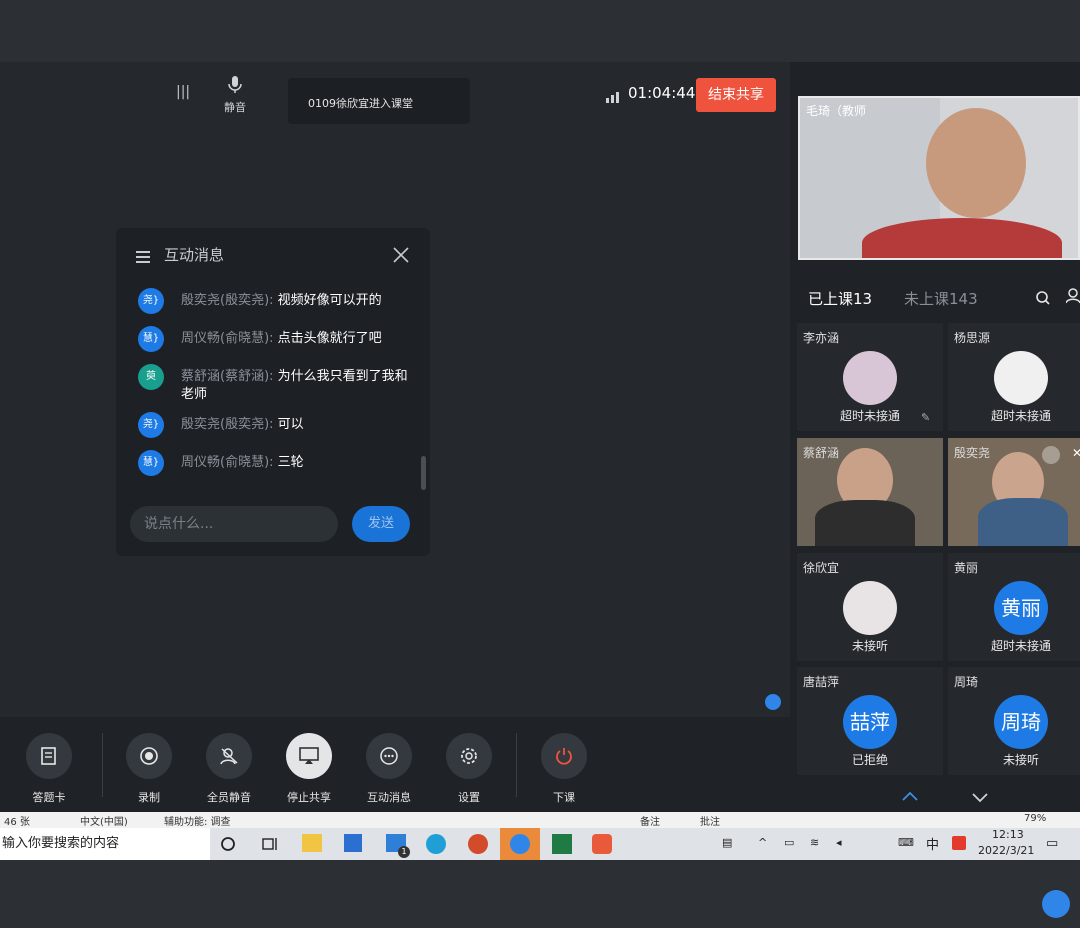  What do you see at coordinates (478, 844) in the screenshot?
I see `powerpoint-icon` at bounding box center [478, 844].